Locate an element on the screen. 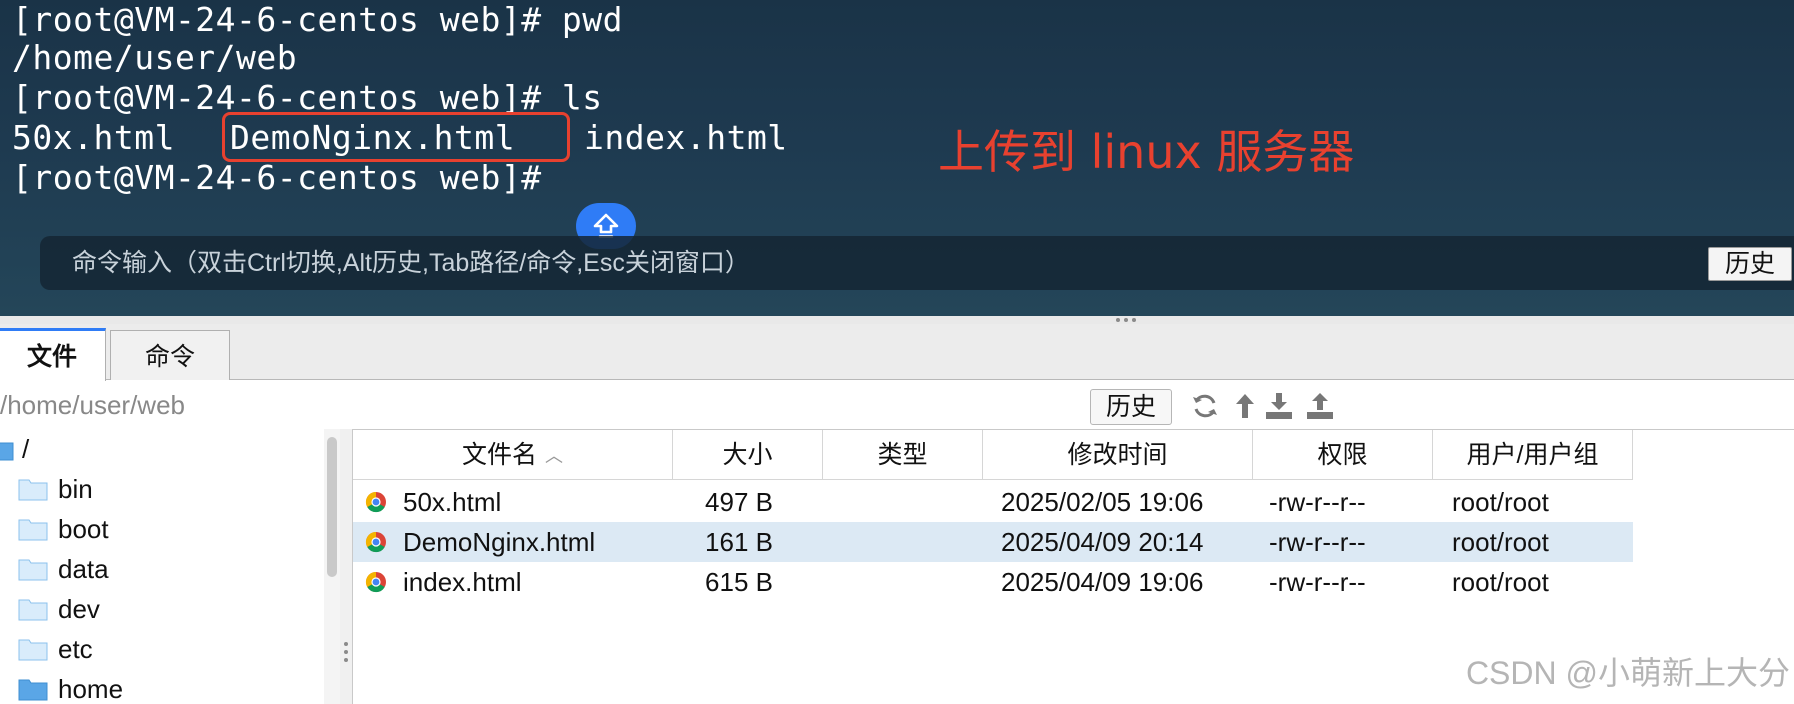 This screenshot has height=704, width=1794. file-name: 50x.html is located at coordinates (452, 502).